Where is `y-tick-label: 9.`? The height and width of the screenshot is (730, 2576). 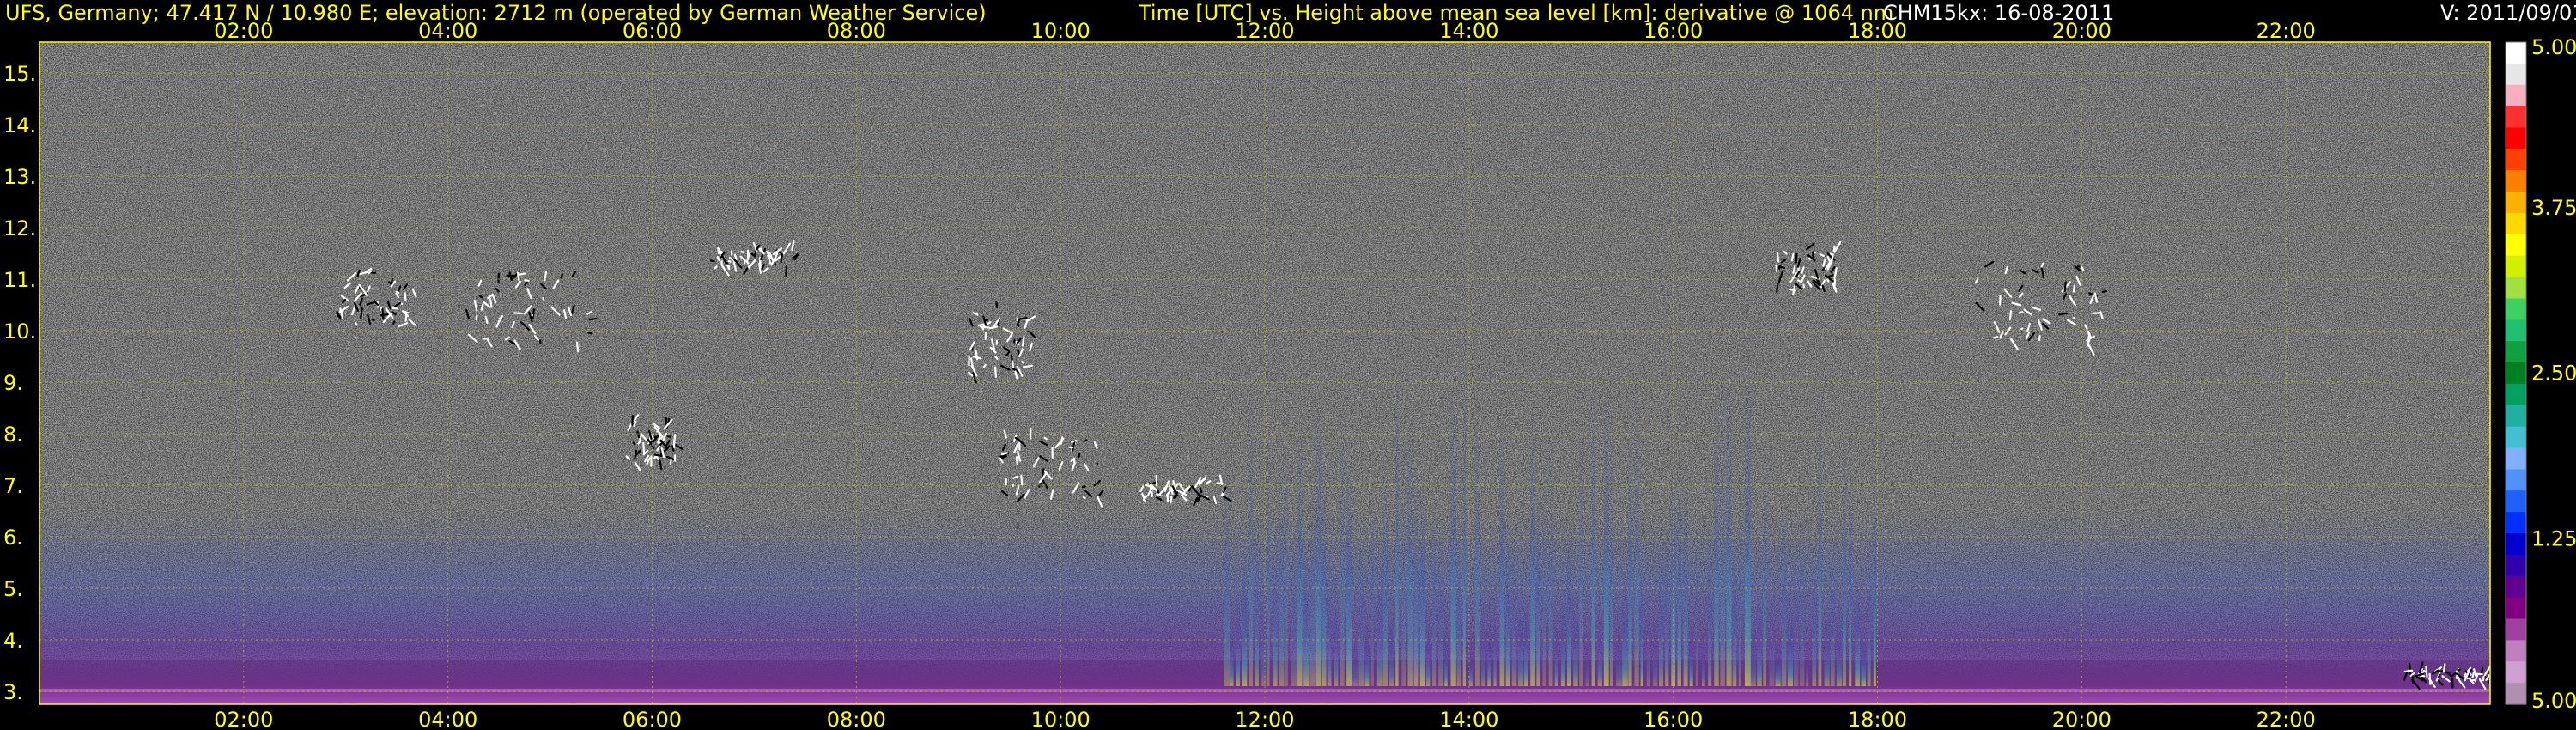
y-tick-label: 9. is located at coordinates (13, 383).